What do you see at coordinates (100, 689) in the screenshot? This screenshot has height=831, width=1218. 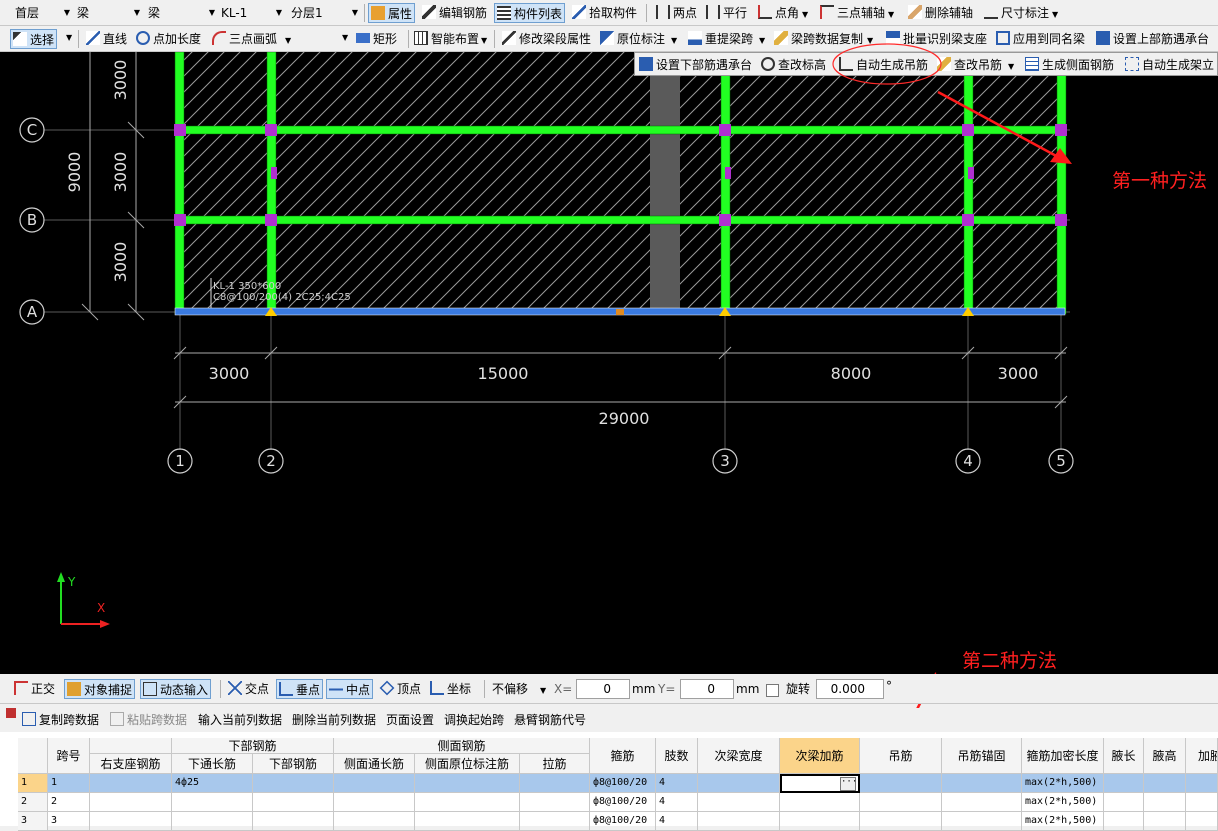 I see `object-snap-toggle: 对象捕捉` at bounding box center [100, 689].